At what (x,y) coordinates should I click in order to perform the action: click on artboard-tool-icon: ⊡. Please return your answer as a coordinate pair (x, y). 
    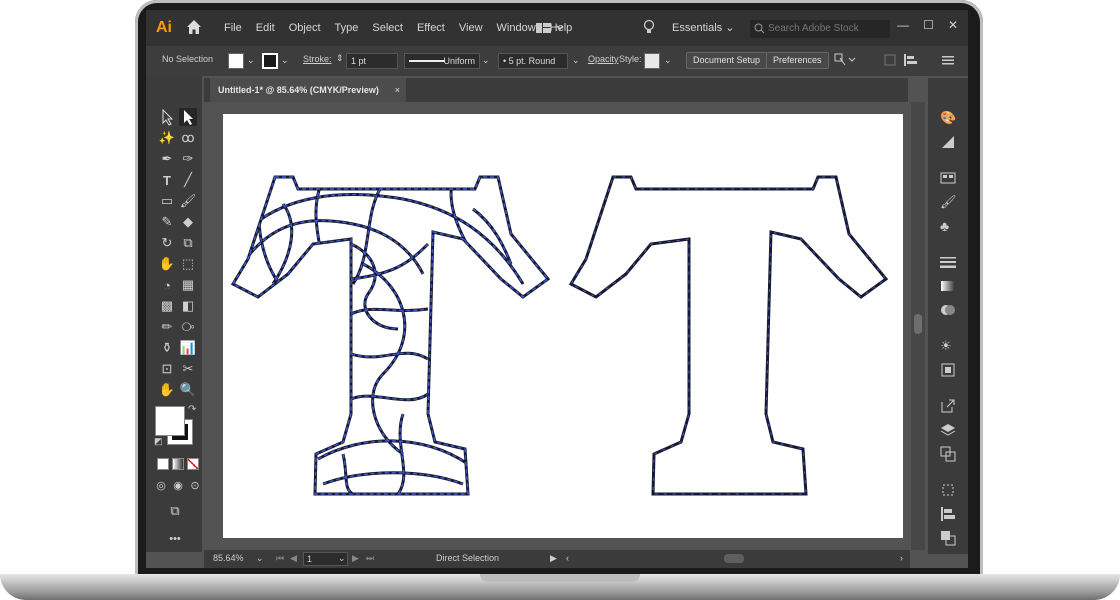
    Looking at the image, I should click on (167, 369).